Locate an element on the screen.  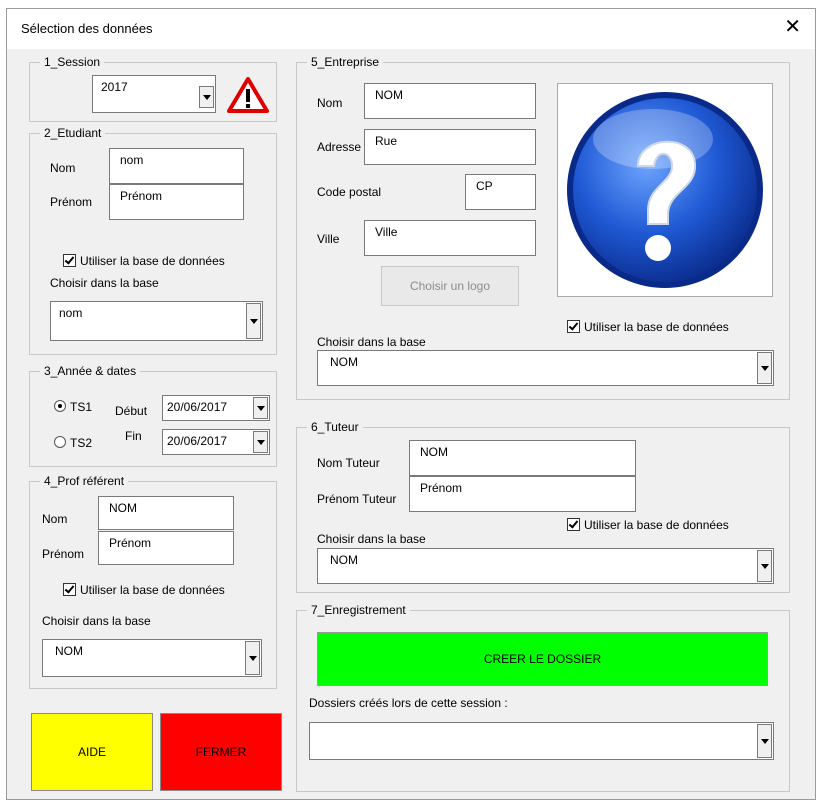
tuteur-prenom-label: Prénom Tuteur is located at coordinates (357, 499).